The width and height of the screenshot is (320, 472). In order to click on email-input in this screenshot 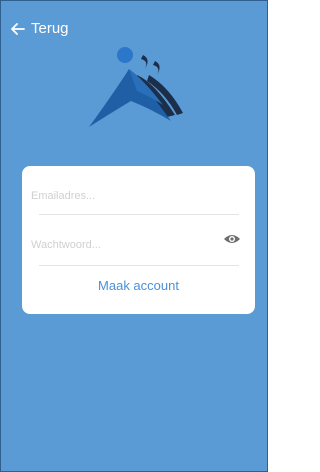, I will do `click(121, 196)`.